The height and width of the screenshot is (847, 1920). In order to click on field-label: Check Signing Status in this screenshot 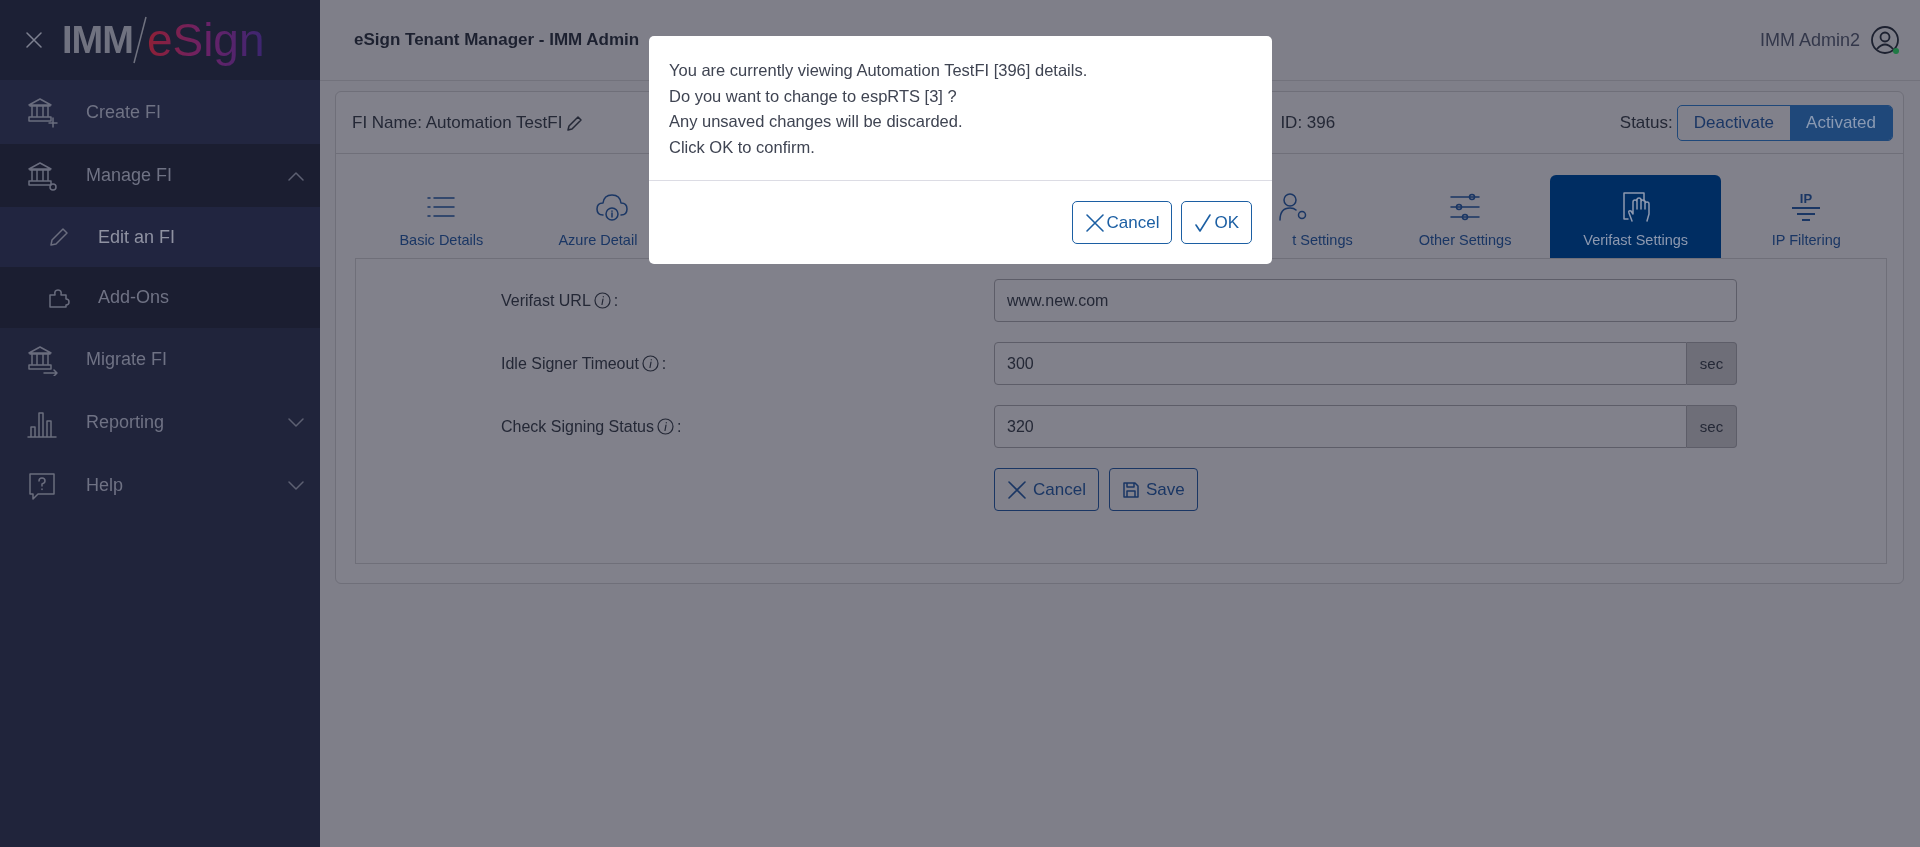, I will do `click(577, 426)`.